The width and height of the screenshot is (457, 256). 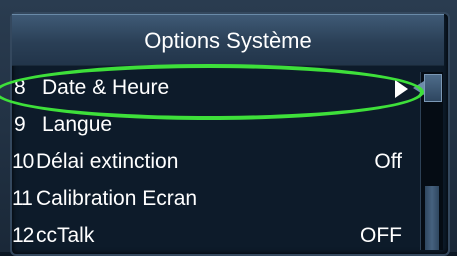 What do you see at coordinates (428, 161) in the screenshot?
I see `scrollbar` at bounding box center [428, 161].